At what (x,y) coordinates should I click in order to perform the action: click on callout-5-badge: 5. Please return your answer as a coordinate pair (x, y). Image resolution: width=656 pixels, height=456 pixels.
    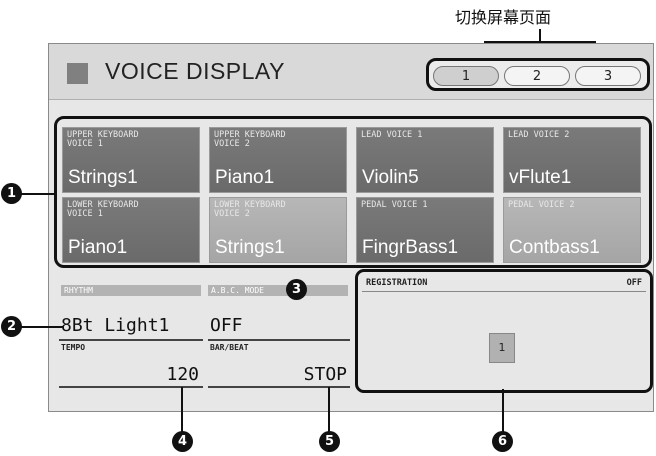
    Looking at the image, I should click on (329, 441).